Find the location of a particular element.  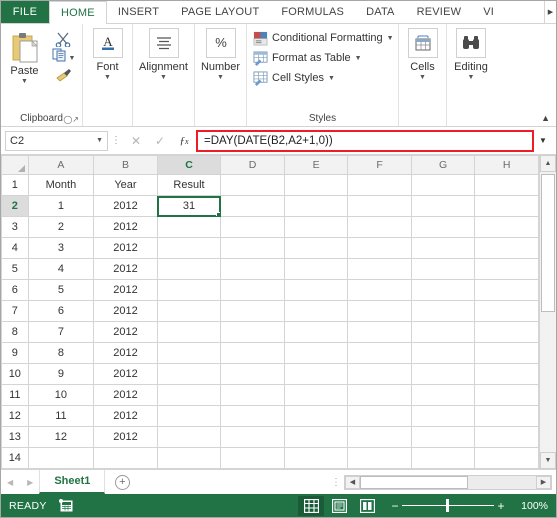

cell-f7 is located at coordinates (379, 311).